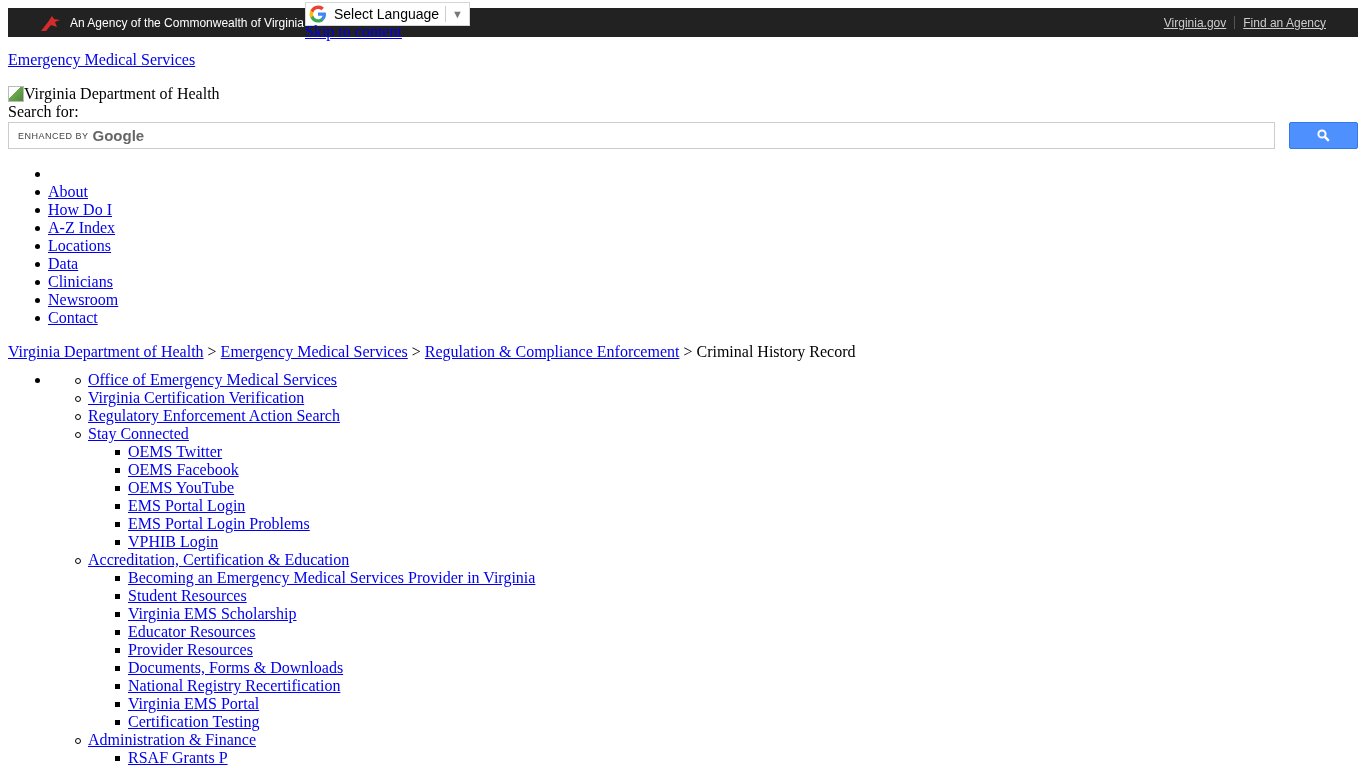 The image size is (1366, 768). Describe the element at coordinates (102, 59) in the screenshot. I see `site-title-link: Emergency Medical Services` at that location.